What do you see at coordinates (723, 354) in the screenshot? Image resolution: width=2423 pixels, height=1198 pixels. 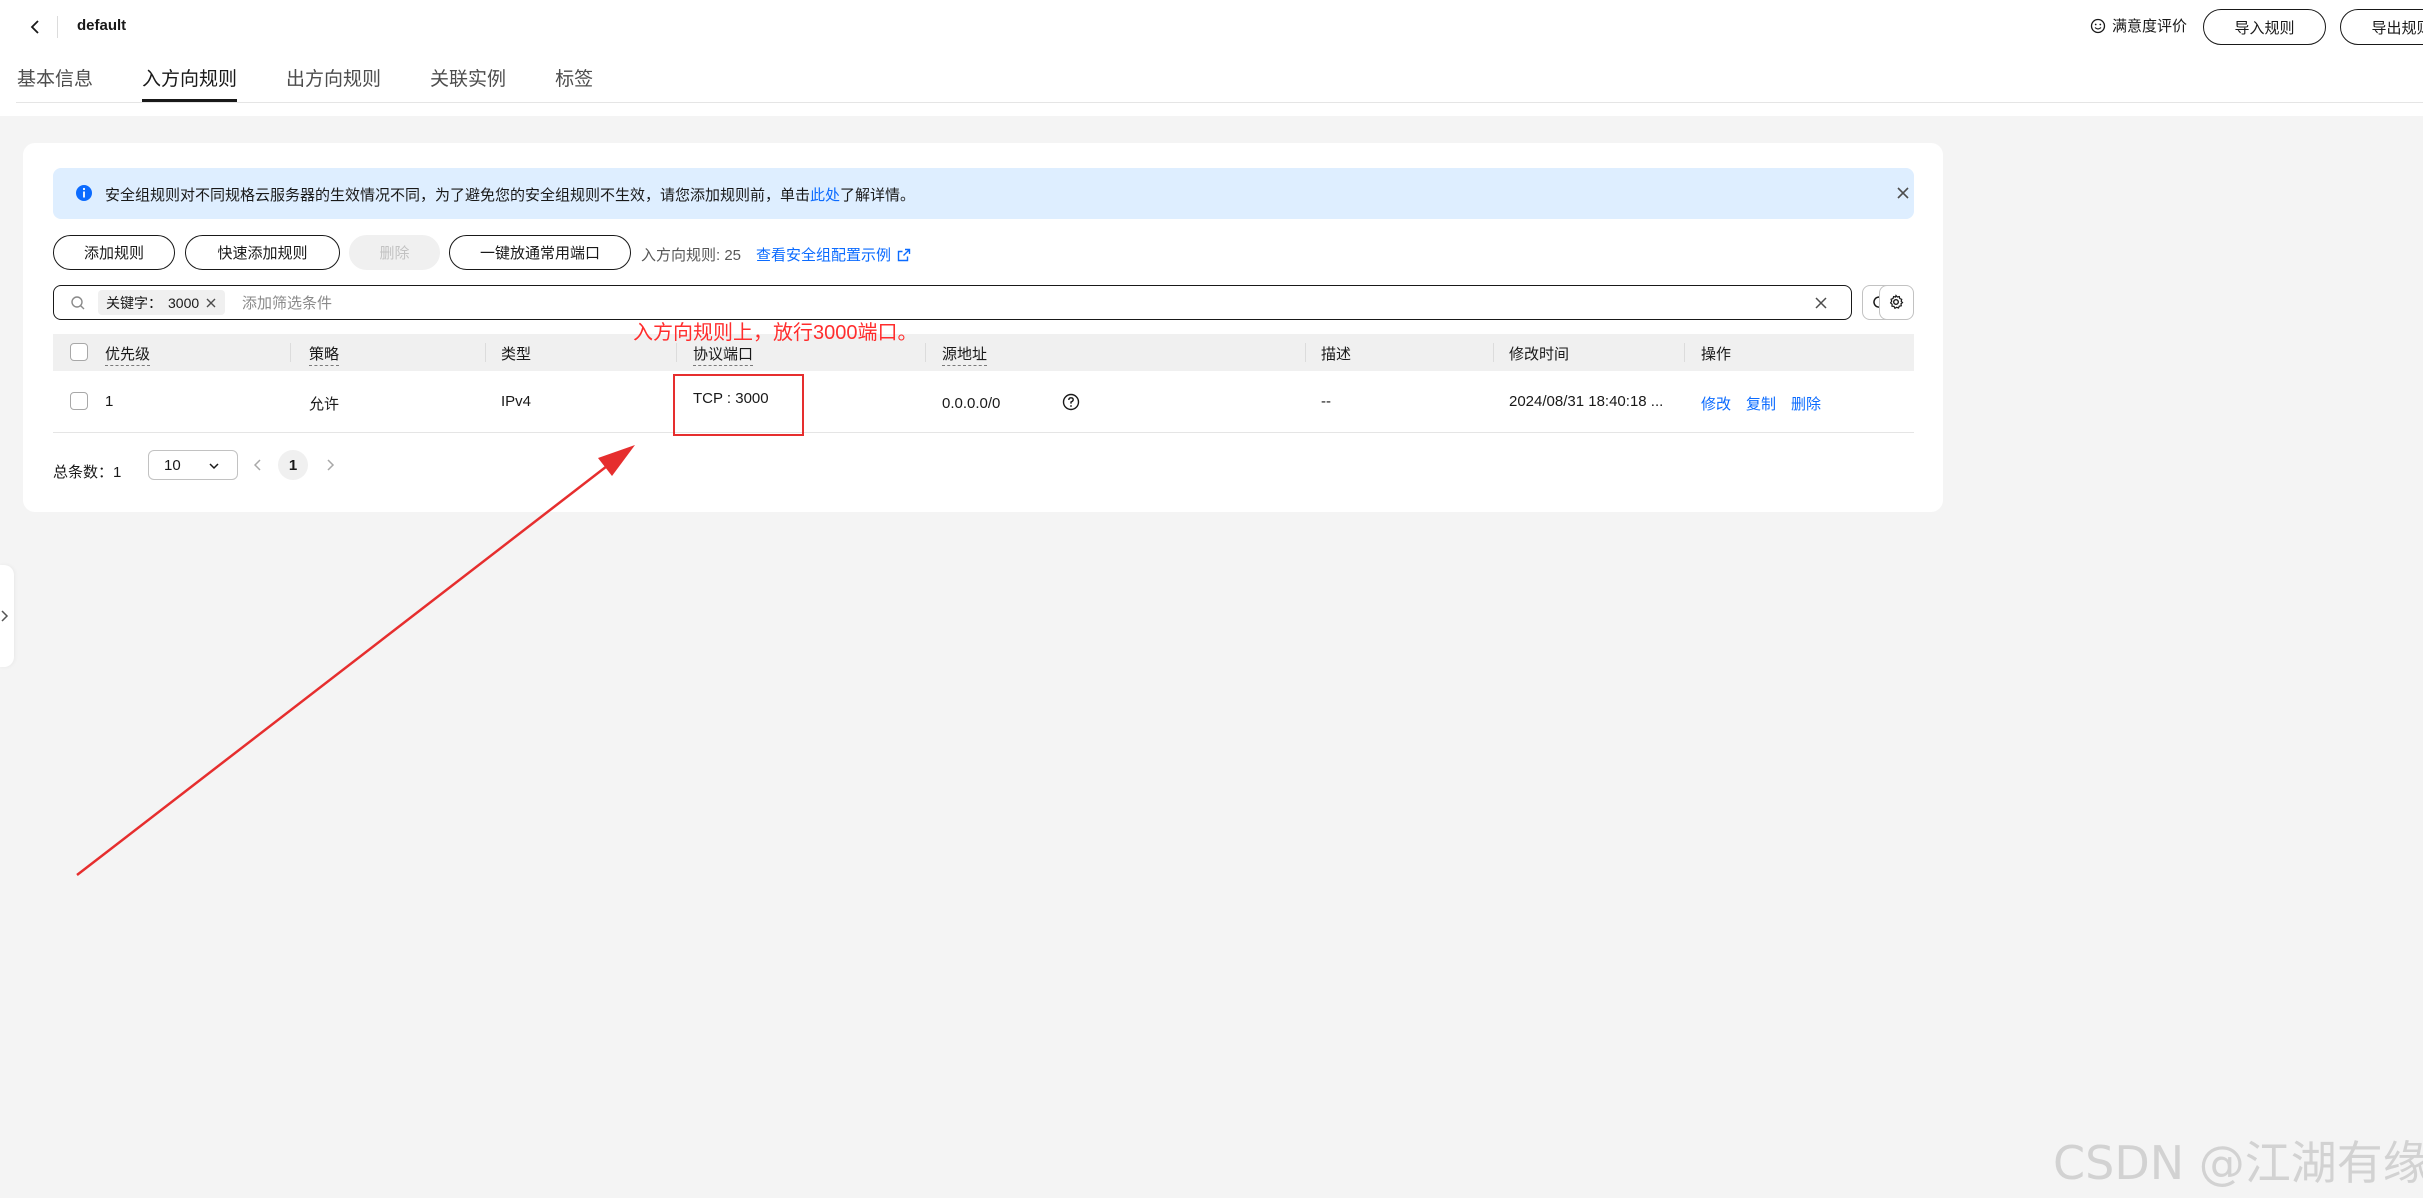 I see `col-protocol-port: 协议端口` at bounding box center [723, 354].